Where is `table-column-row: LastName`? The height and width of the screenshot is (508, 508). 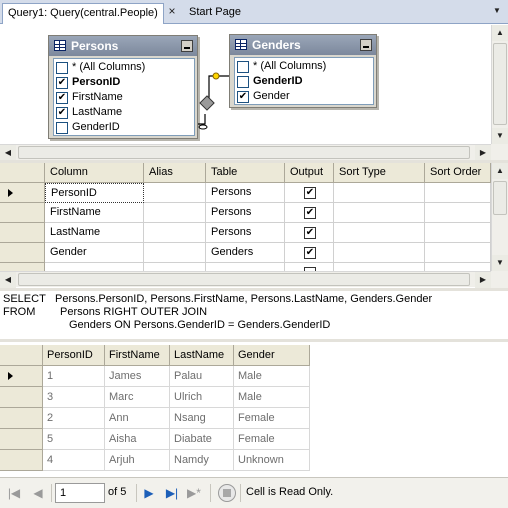 table-column-row: LastName is located at coordinates (124, 112).